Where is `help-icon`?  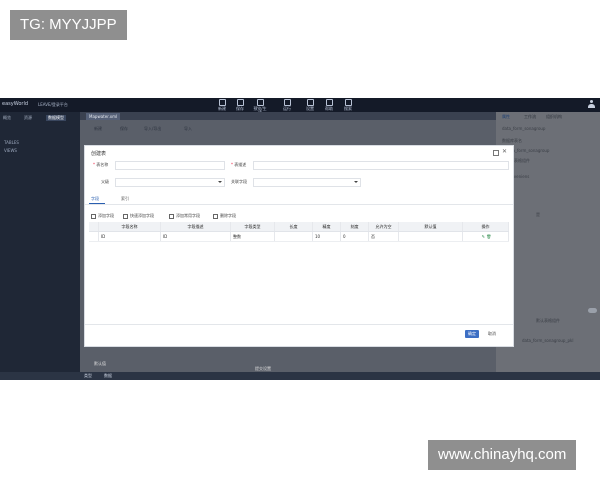
help-icon is located at coordinates (329, 102).